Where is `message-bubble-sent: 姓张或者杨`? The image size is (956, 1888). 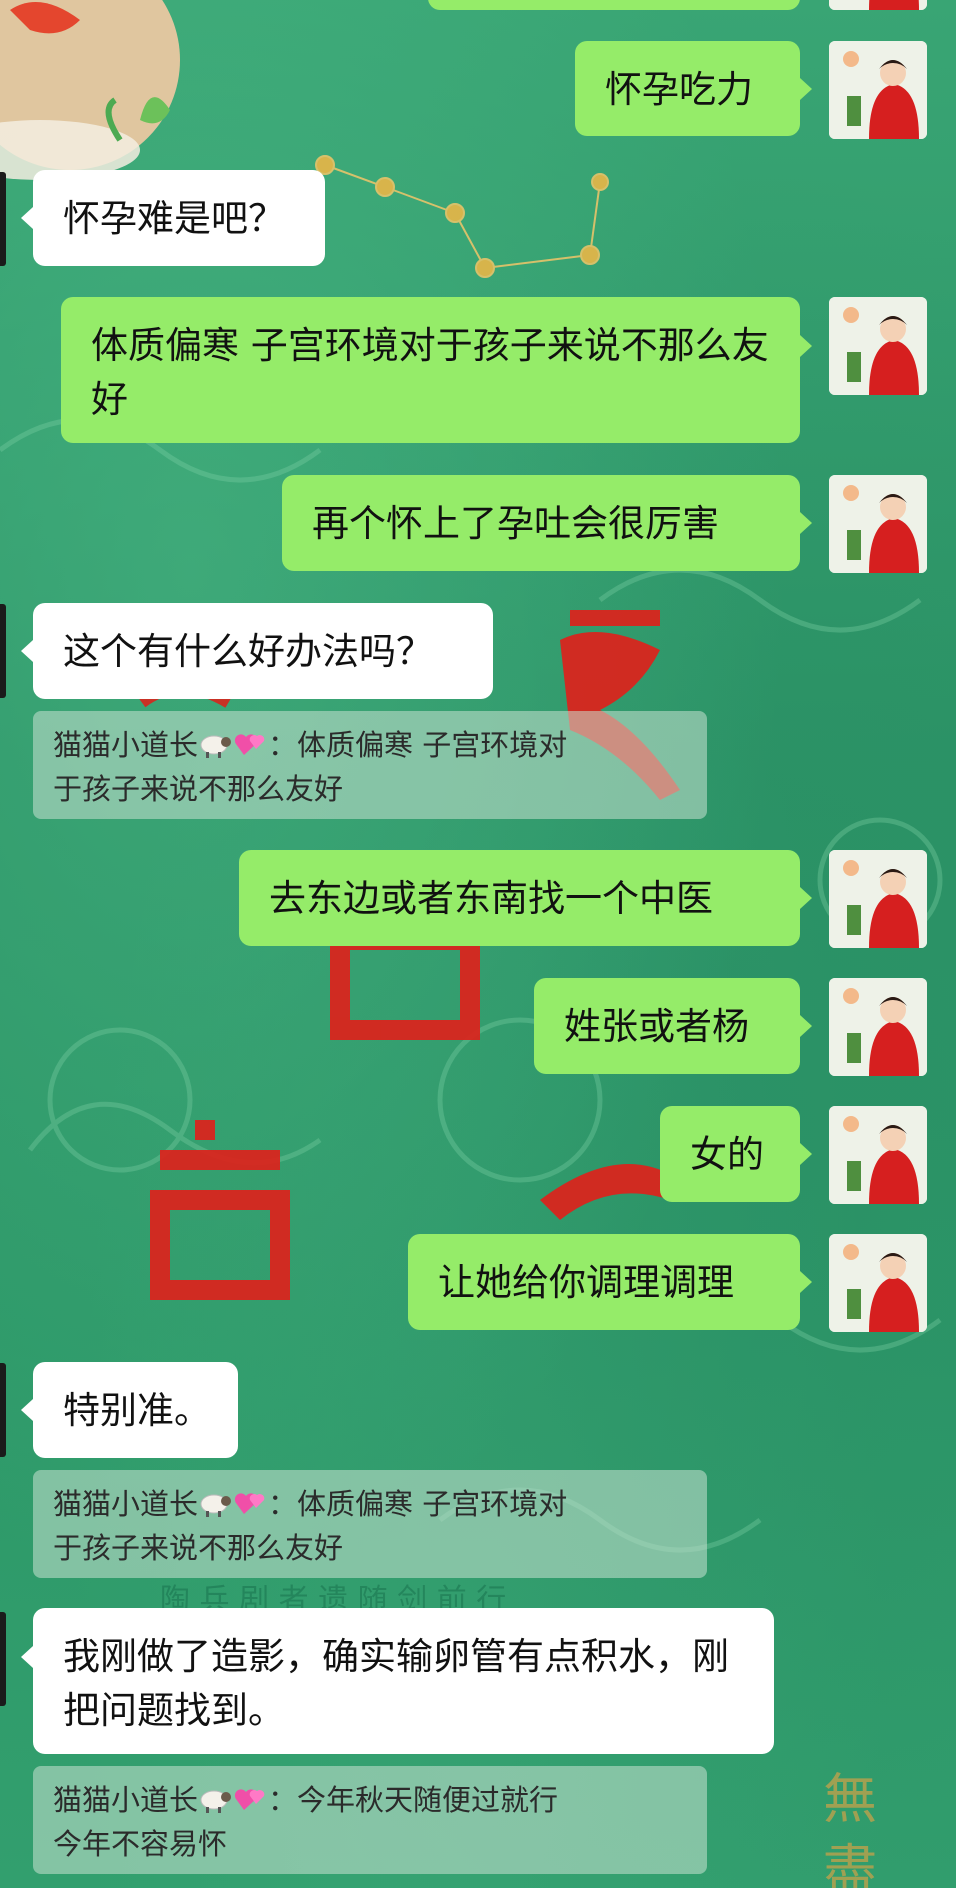
message-bubble-sent: 姓张或者杨 is located at coordinates (667, 1026).